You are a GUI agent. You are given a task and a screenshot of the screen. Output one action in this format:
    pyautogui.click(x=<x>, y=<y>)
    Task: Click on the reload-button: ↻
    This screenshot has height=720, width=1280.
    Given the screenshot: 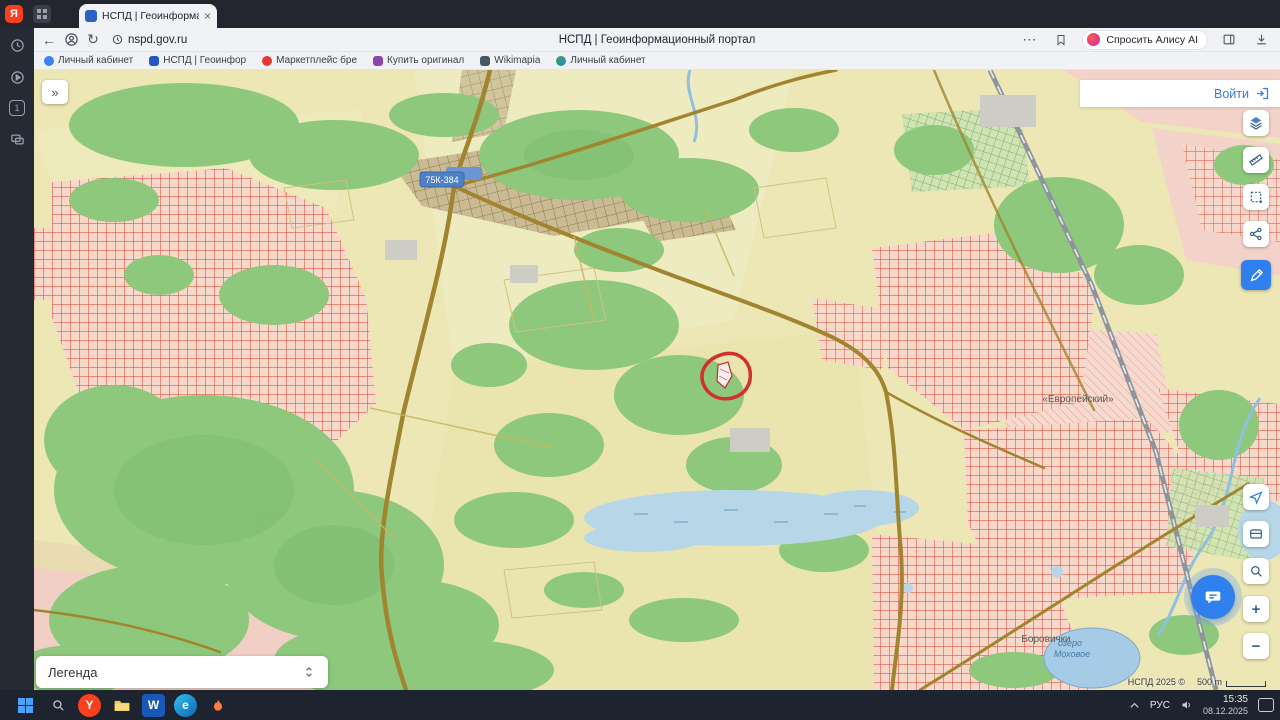 What is the action you would take?
    pyautogui.click(x=93, y=40)
    